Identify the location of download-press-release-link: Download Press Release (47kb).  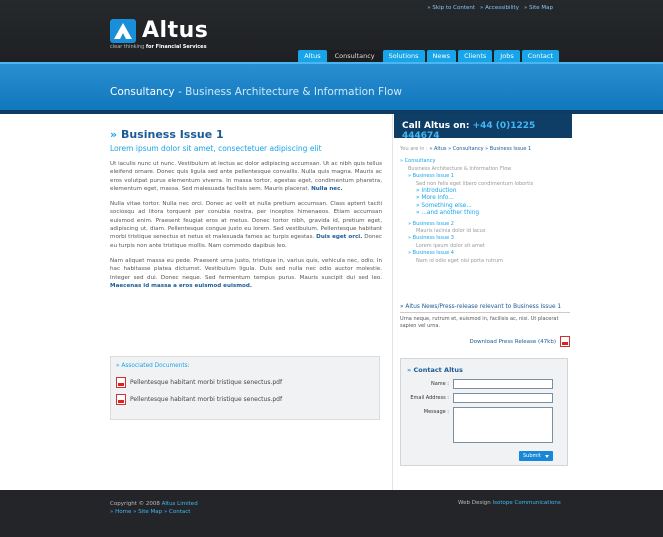
(485, 341).